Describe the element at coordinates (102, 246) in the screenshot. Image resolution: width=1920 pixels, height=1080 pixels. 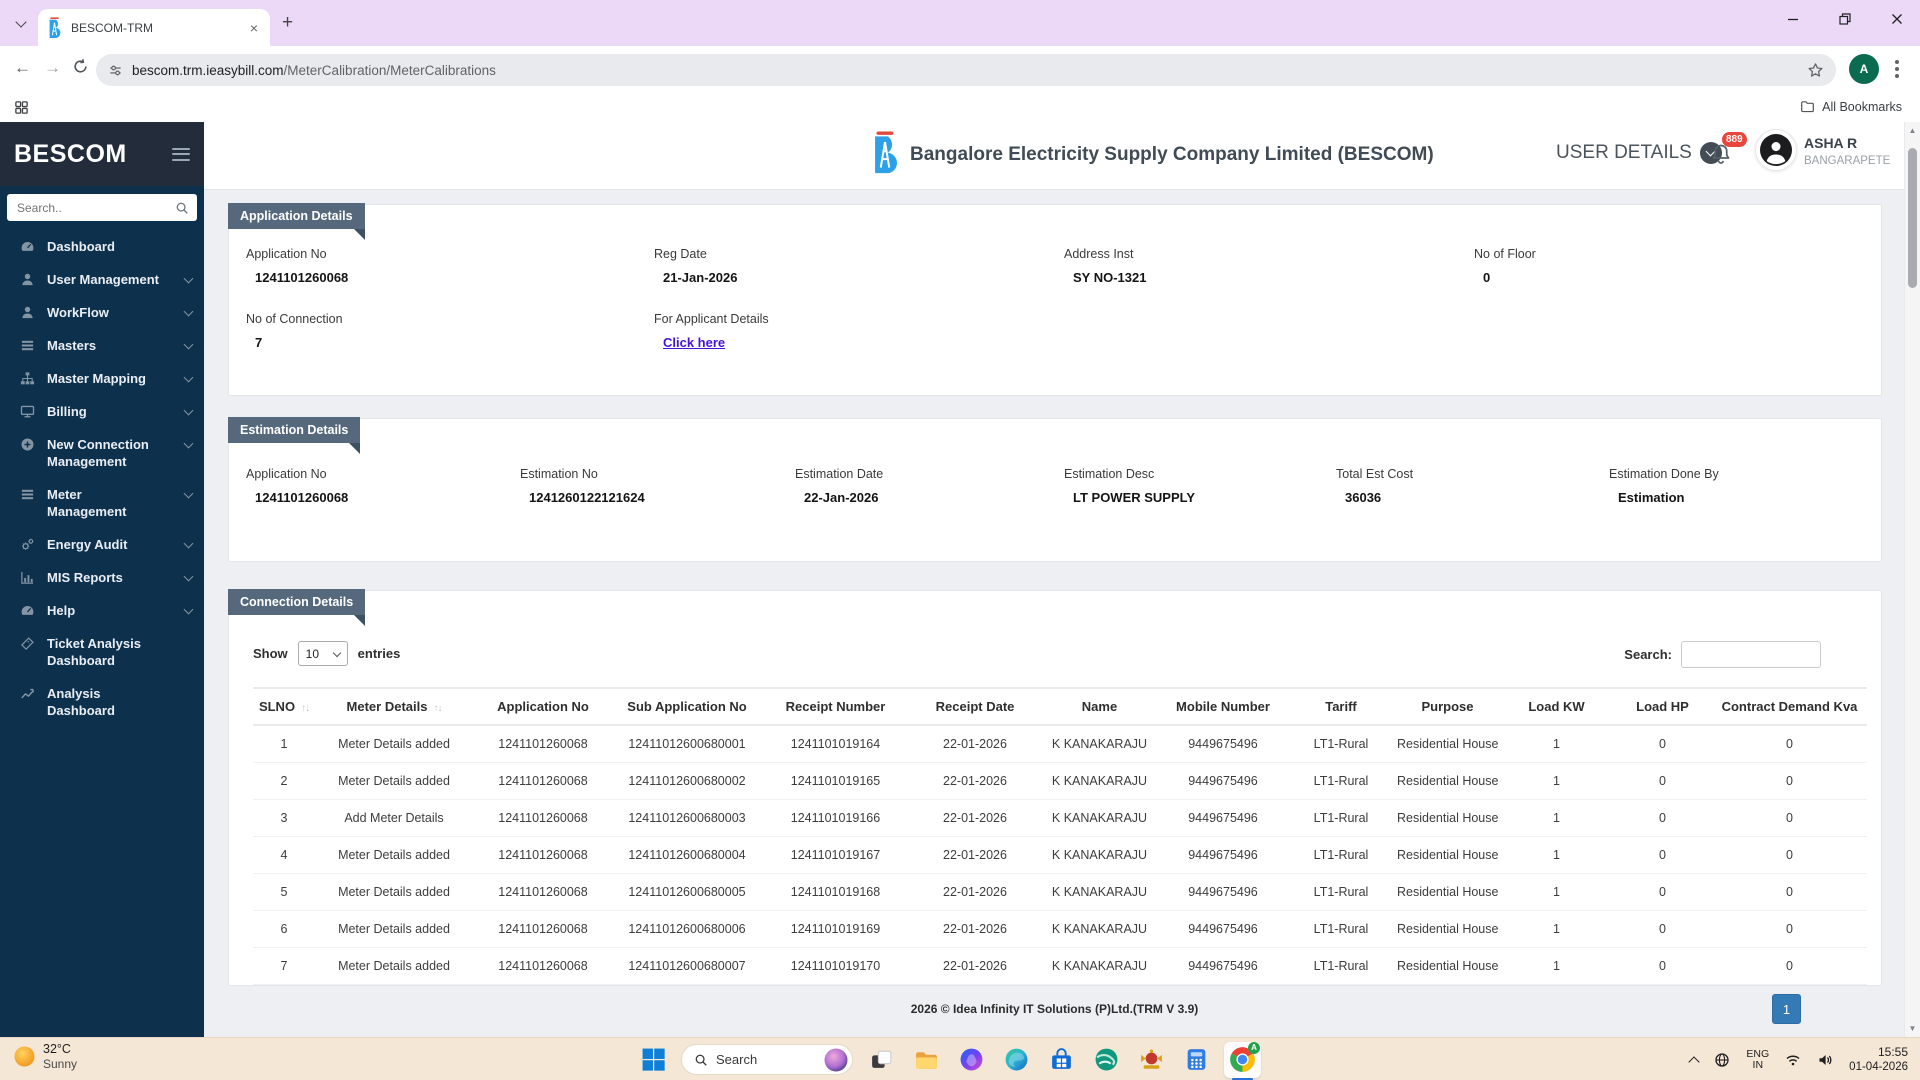
I see `sidebar-item: Dashboard` at that location.